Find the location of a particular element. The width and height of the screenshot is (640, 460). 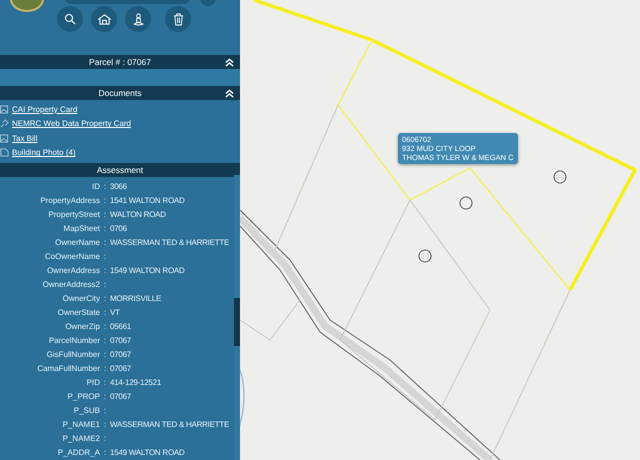

field-value: 3066 is located at coordinates (119, 186).